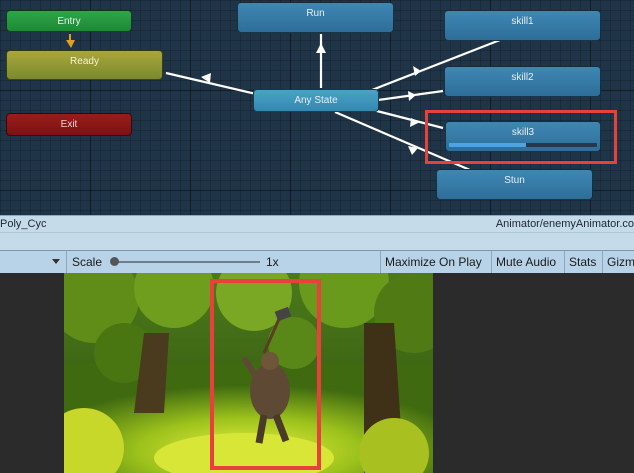  Describe the element at coordinates (521, 137) in the screenshot. I see `highlight-box-skill3` at that location.